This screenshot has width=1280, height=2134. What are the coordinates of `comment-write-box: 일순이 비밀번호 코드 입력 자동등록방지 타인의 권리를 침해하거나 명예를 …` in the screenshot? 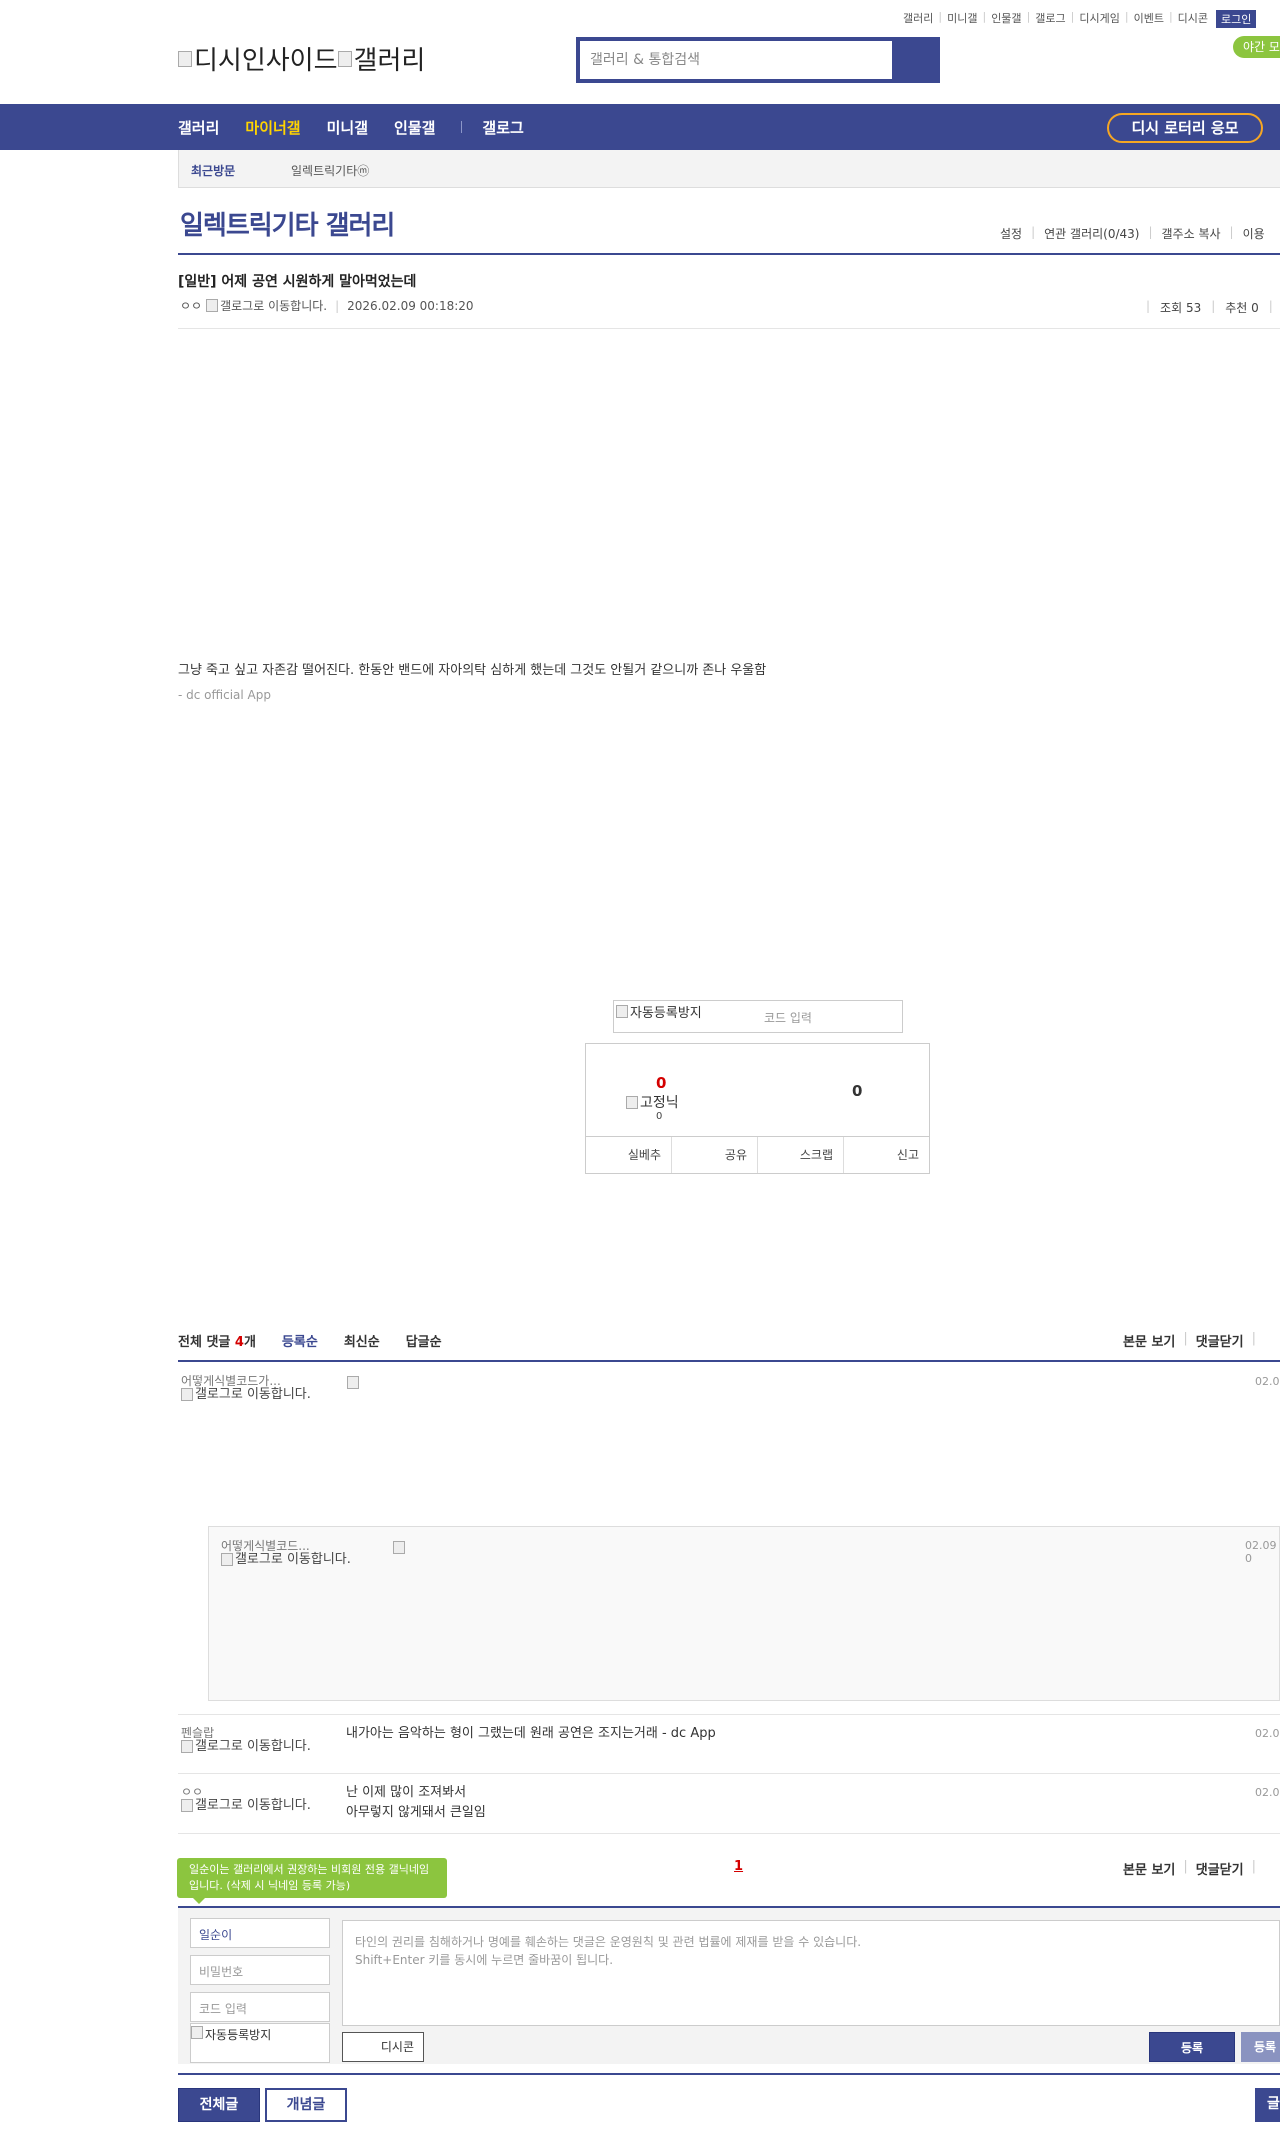 It's located at (729, 1985).